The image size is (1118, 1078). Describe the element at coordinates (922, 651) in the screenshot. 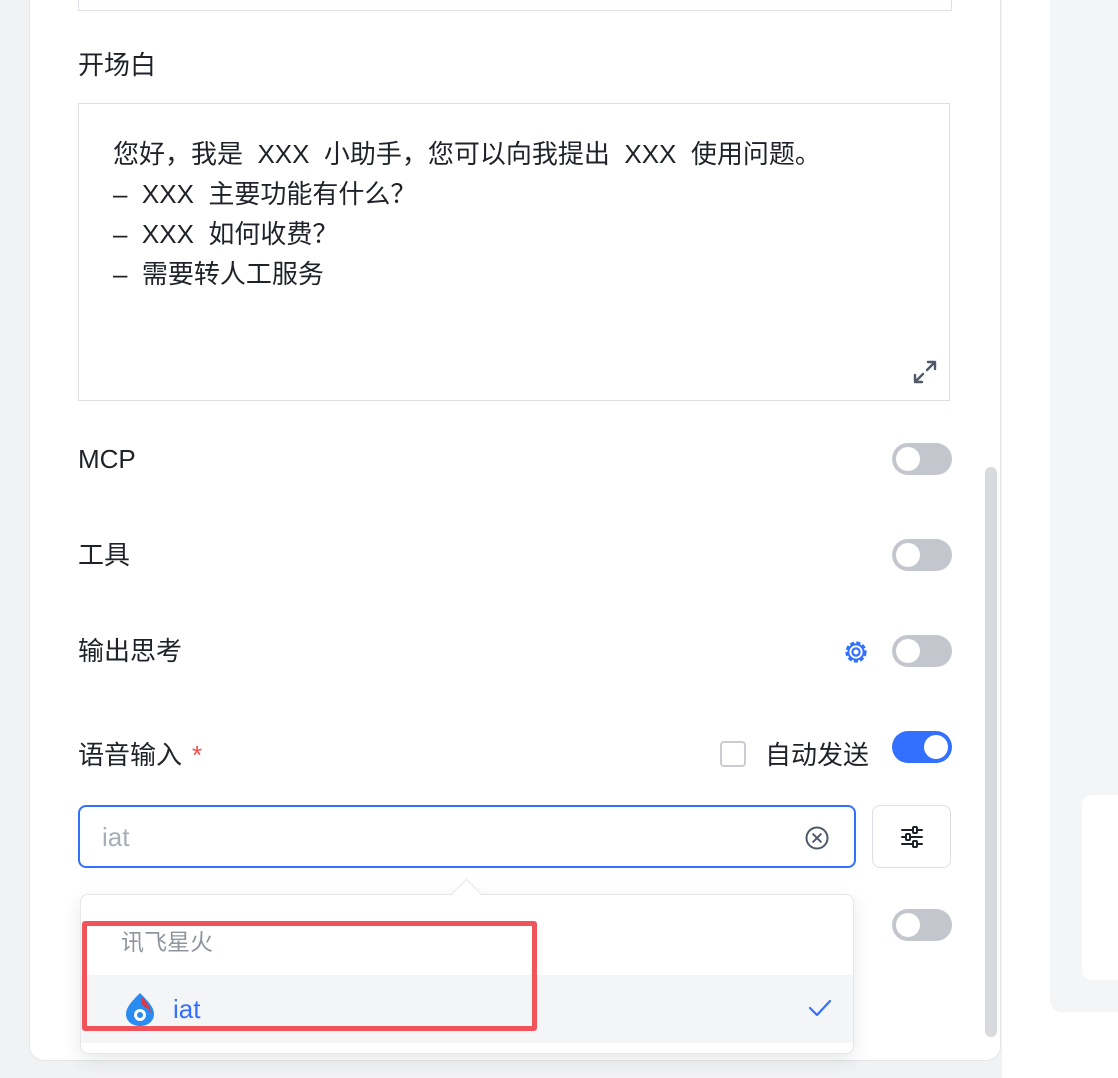

I see `reasoning-output-toggle` at that location.